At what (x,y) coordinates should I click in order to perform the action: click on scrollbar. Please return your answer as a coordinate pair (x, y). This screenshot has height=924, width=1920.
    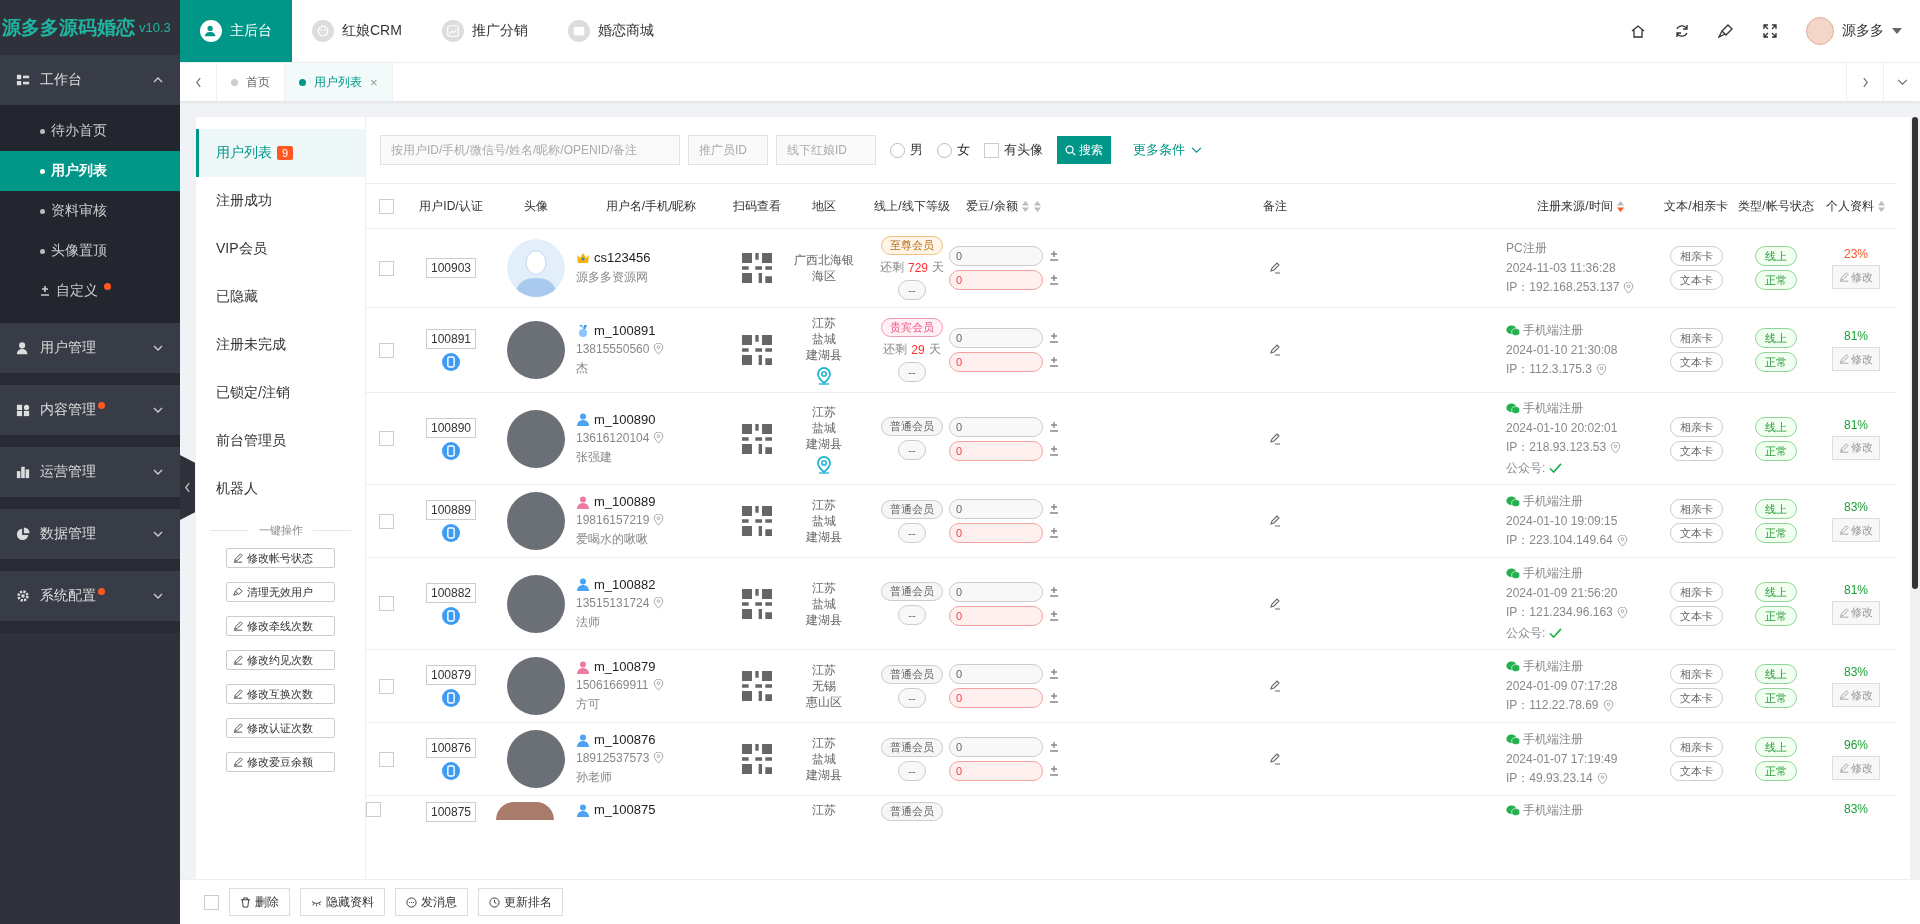
    Looking at the image, I should click on (1915, 498).